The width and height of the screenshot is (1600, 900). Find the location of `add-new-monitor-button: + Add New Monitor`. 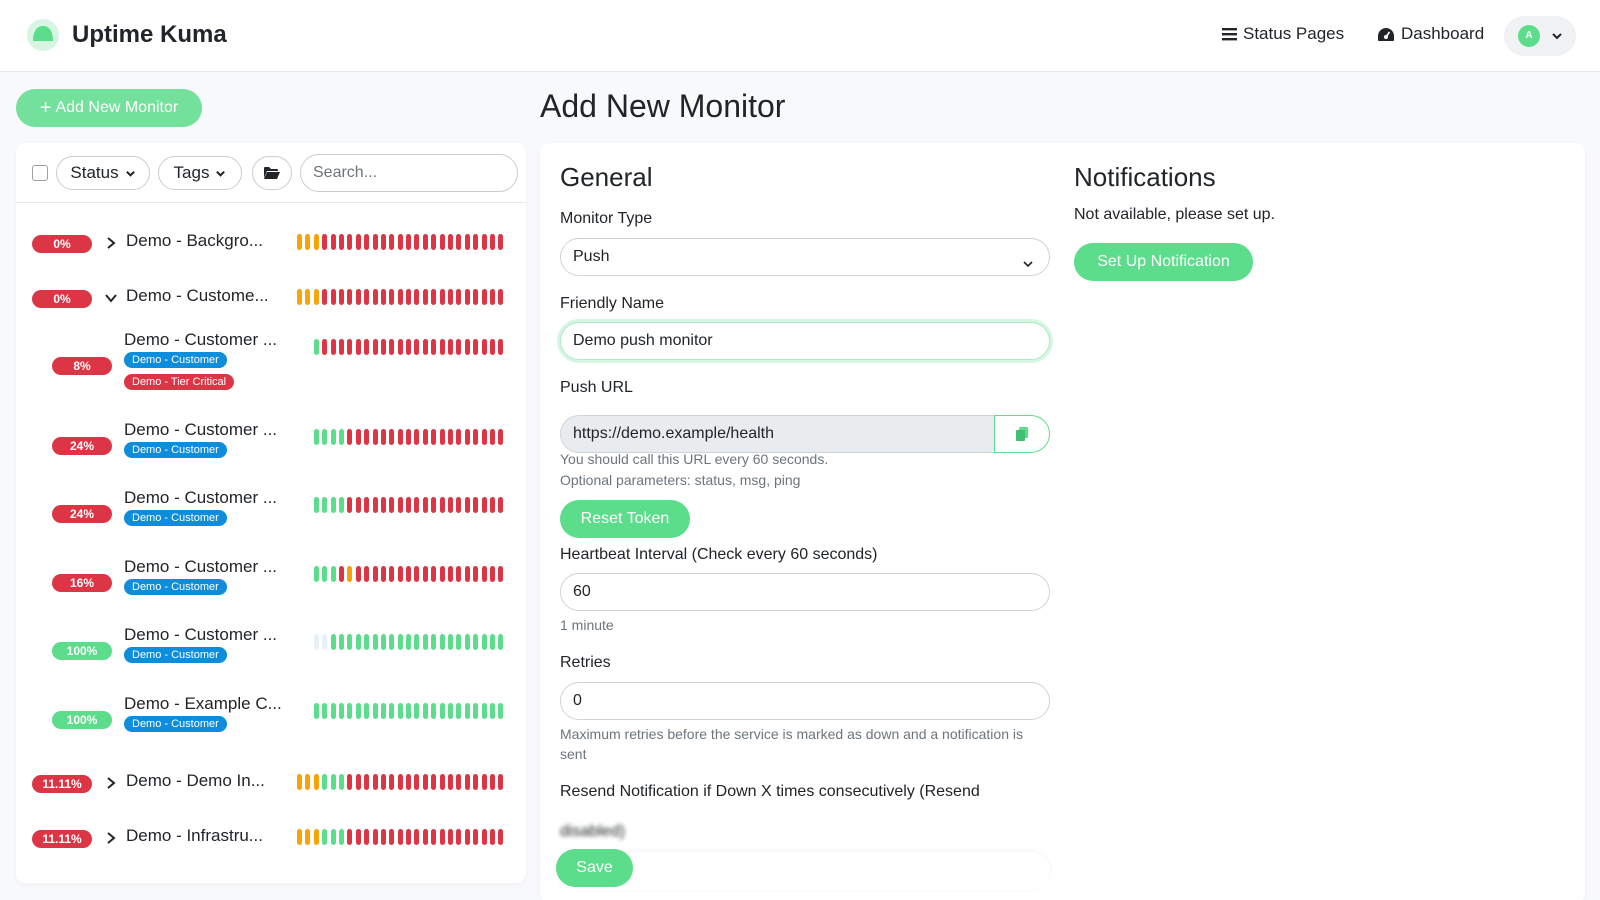

add-new-monitor-button: + Add New Monitor is located at coordinates (109, 108).